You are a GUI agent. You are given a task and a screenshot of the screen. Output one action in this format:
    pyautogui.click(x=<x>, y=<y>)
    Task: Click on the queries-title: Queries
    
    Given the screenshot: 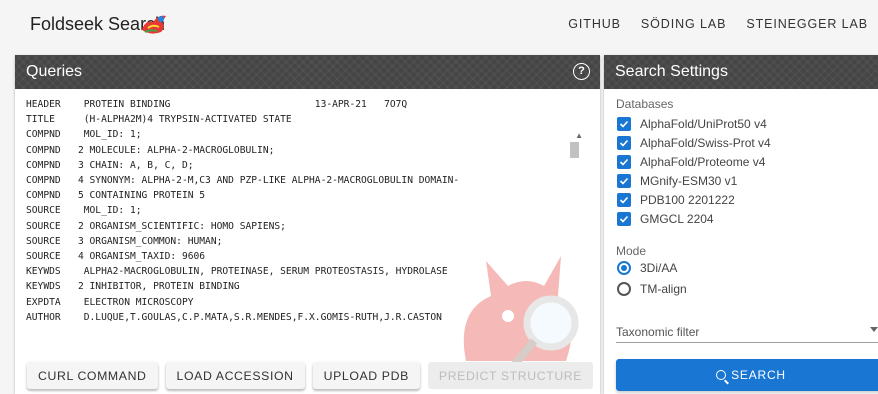 What is the action you would take?
    pyautogui.click(x=54, y=71)
    